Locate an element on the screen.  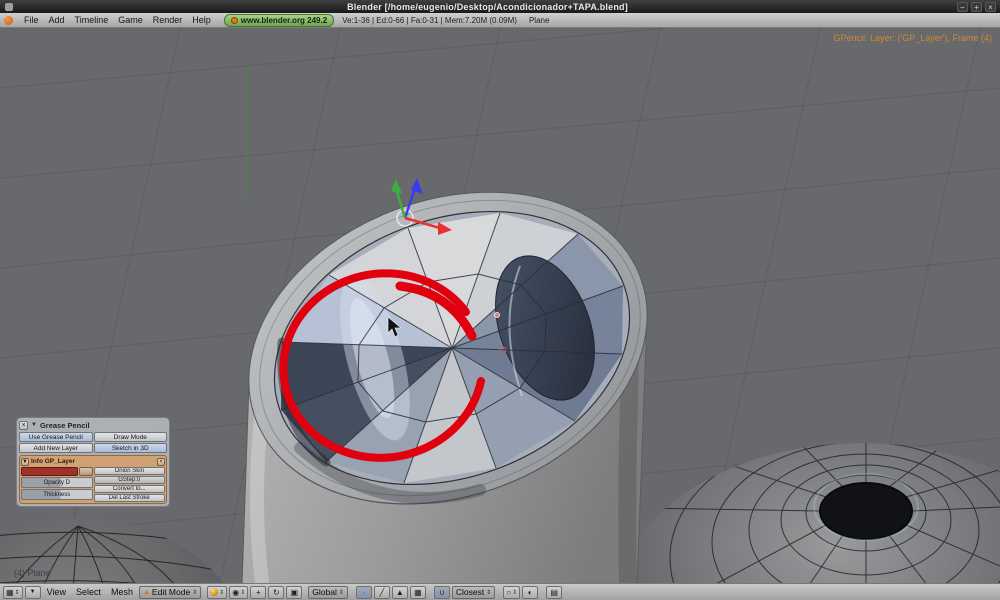
magnet-icon: ∪ is located at coordinates (441, 592).